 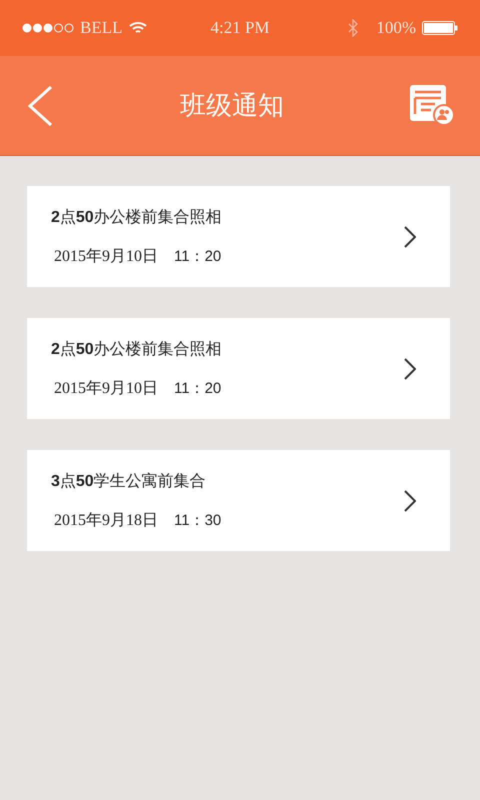 What do you see at coordinates (396, 28) in the screenshot?
I see `battery-percent: 100%` at bounding box center [396, 28].